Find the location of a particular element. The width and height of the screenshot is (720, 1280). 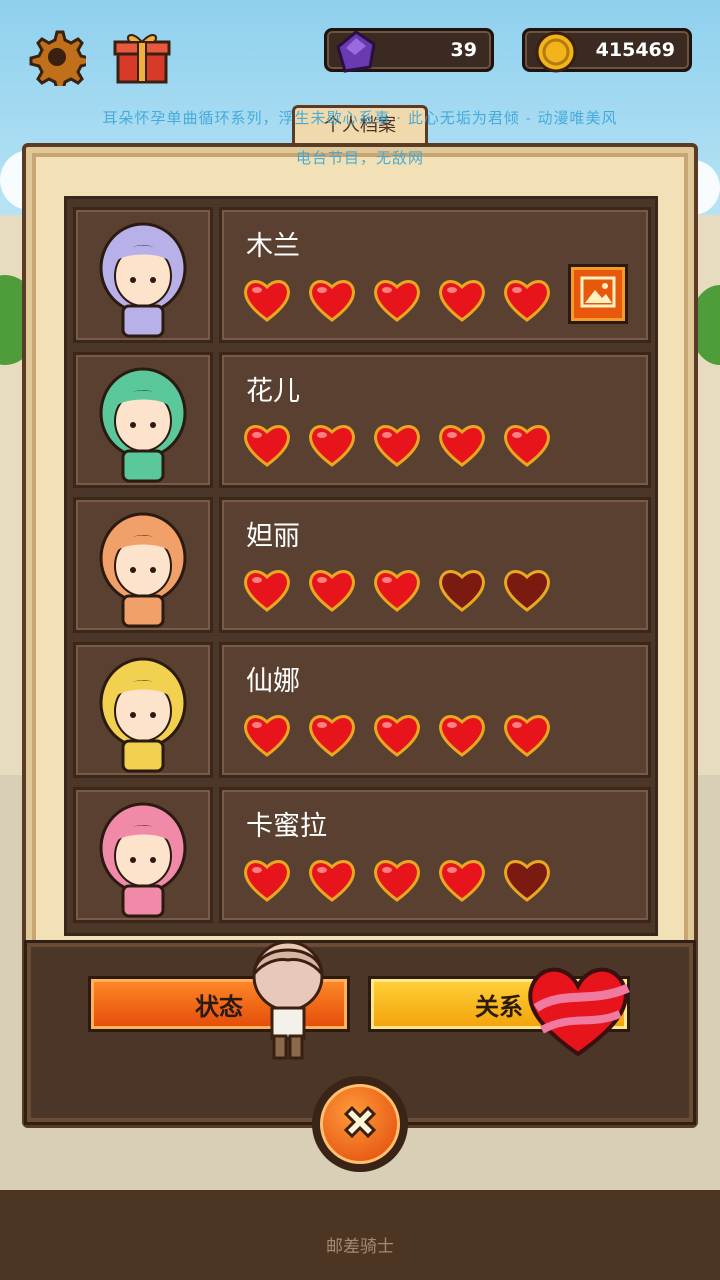

gift-icon is located at coordinates (142, 57).